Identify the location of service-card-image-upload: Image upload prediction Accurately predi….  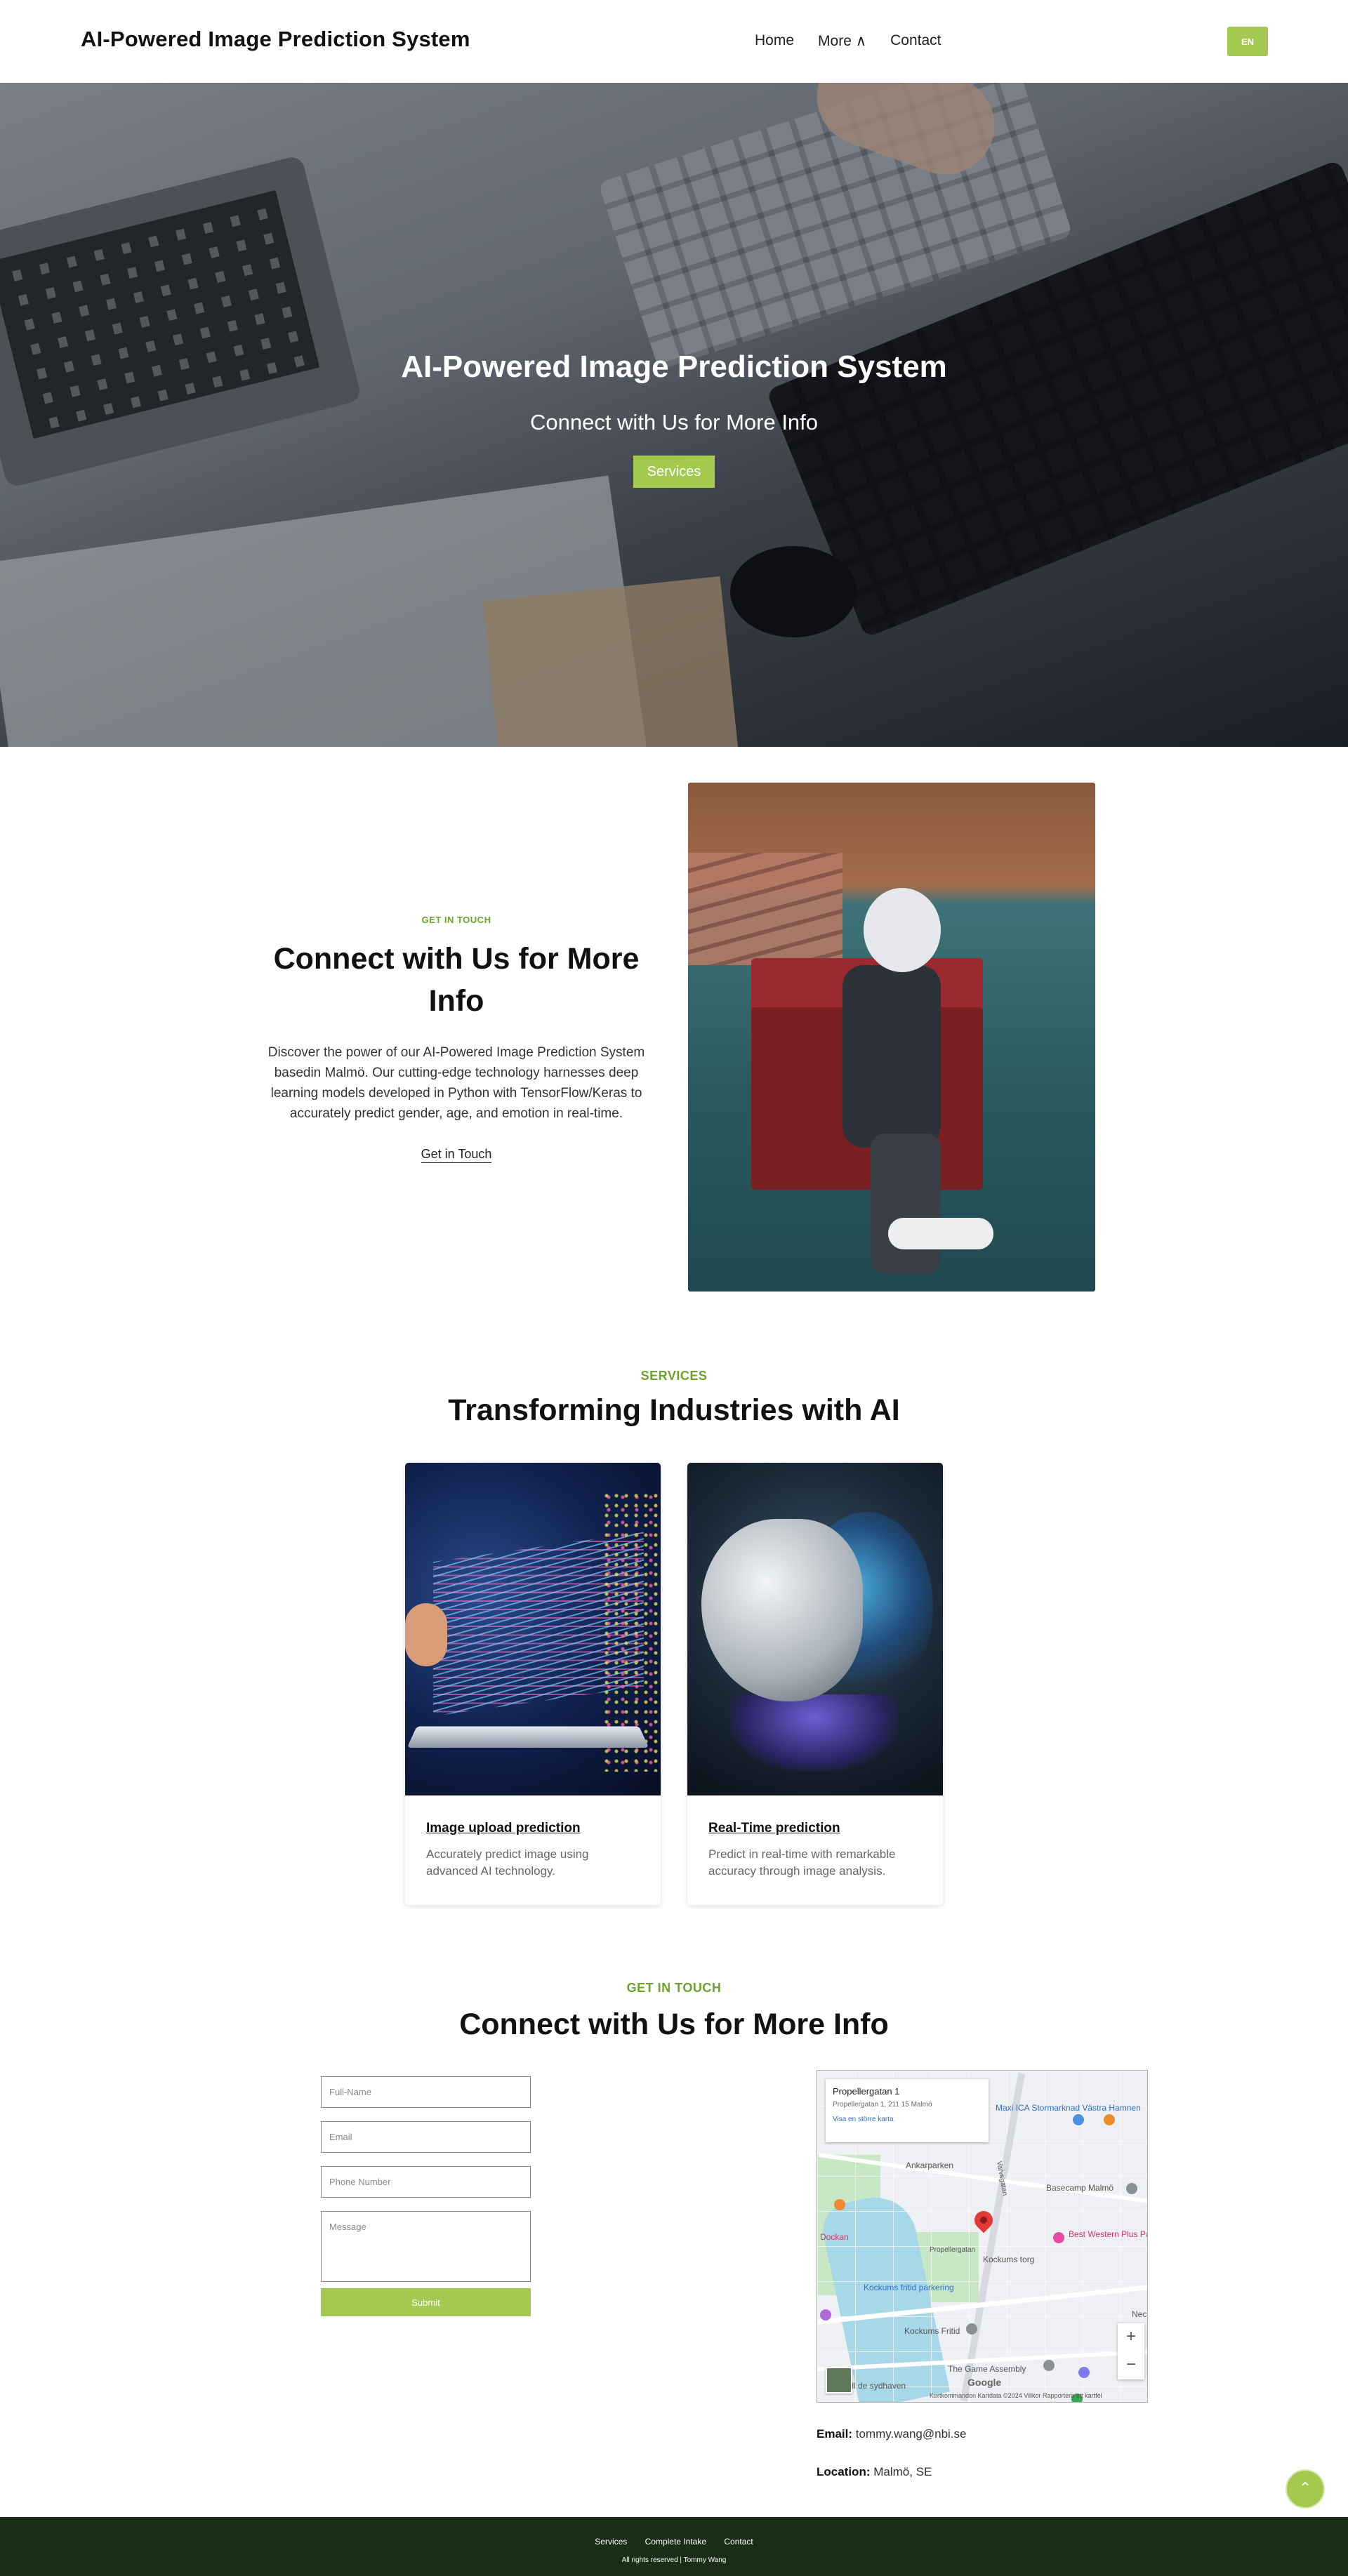
(533, 1684).